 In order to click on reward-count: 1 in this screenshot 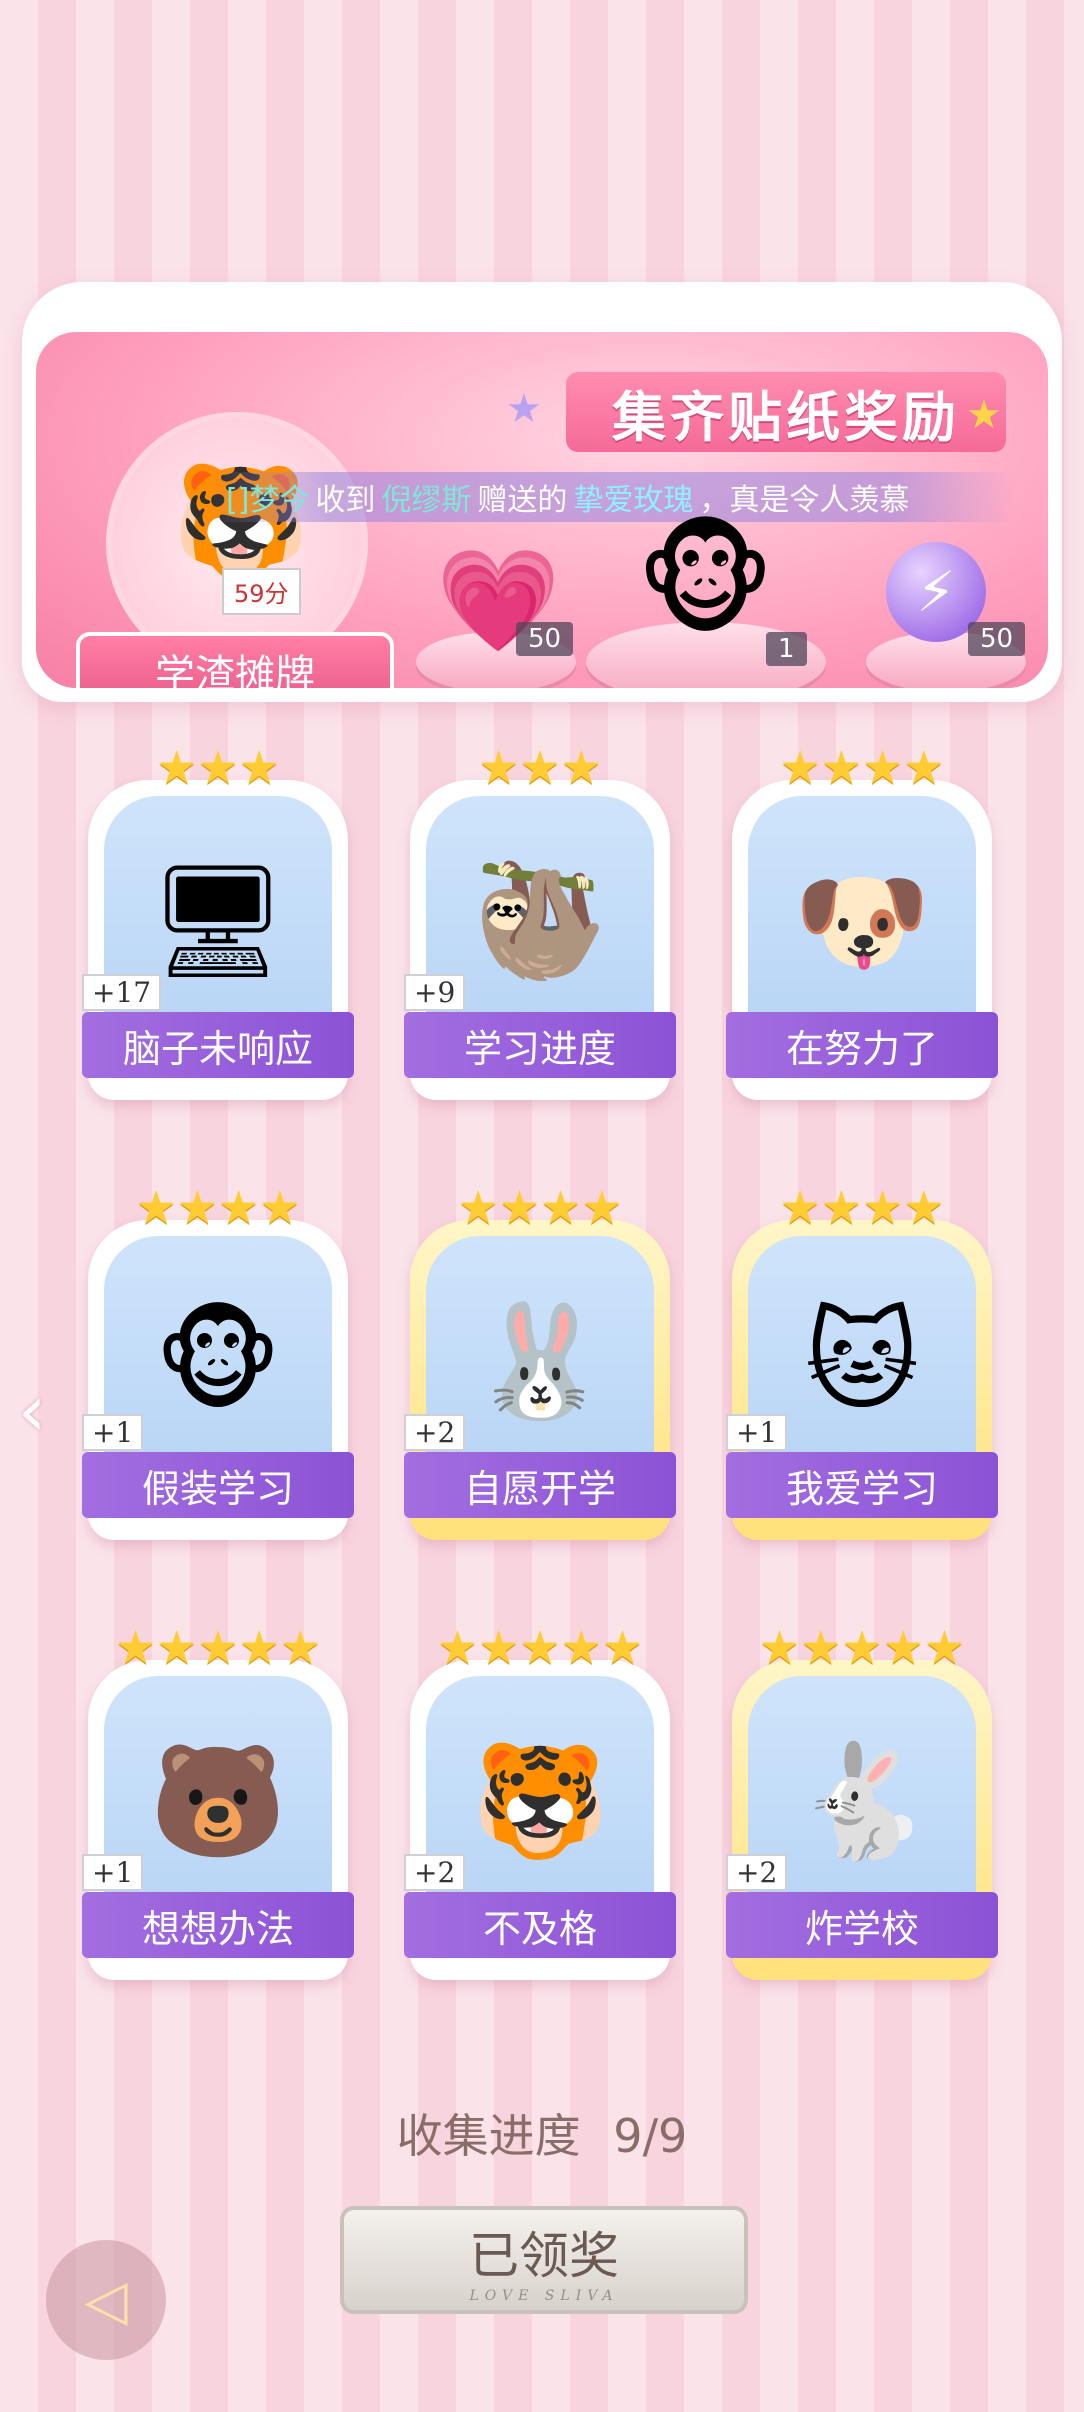, I will do `click(786, 649)`.